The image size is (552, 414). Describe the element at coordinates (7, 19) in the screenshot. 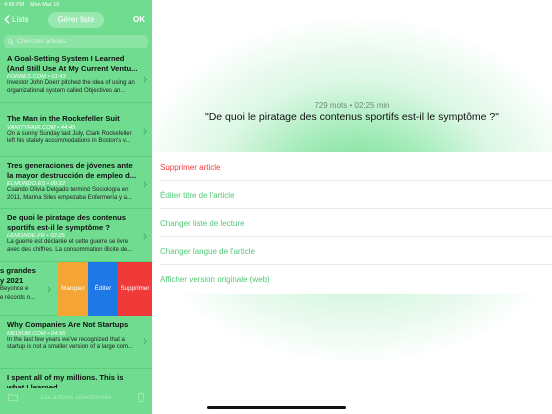

I see `chevron-left-icon` at that location.